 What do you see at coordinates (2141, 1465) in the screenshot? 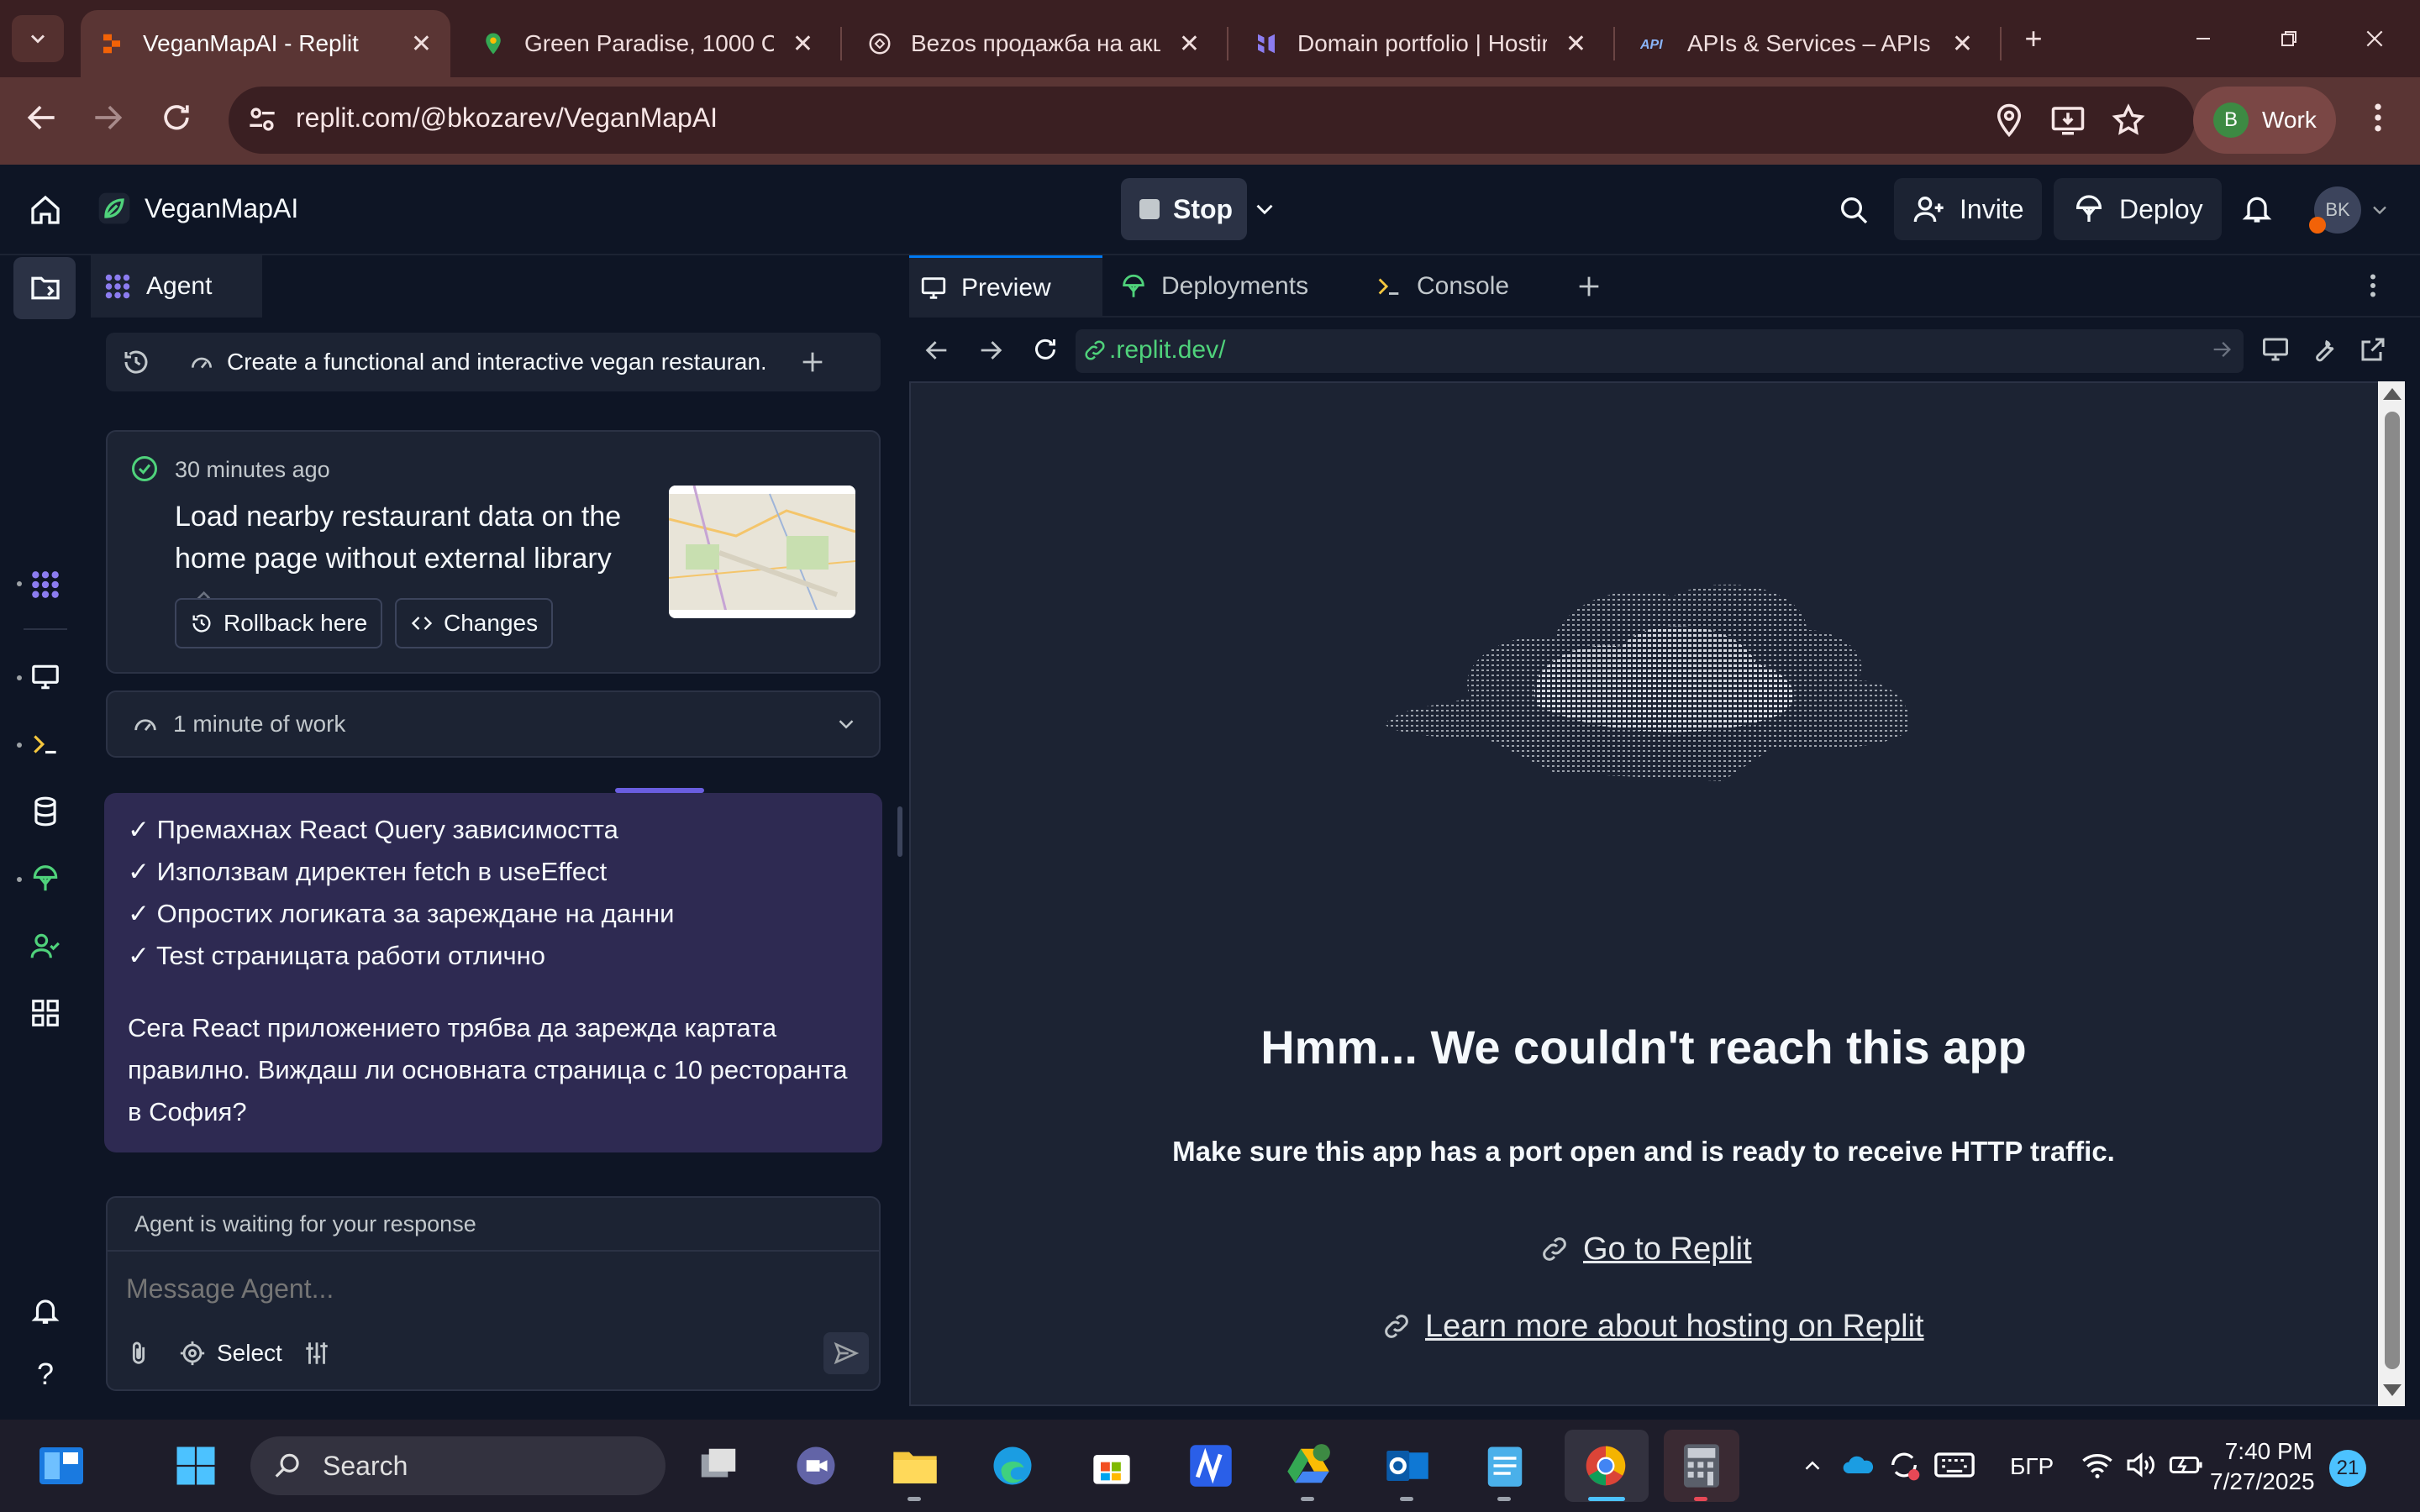
I see `volume-icon` at bounding box center [2141, 1465].